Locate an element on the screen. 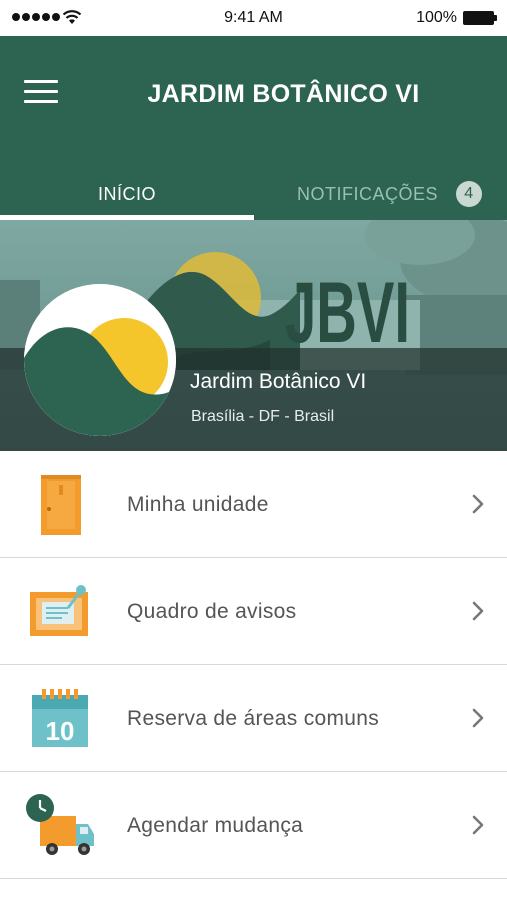 The image size is (507, 900). tab-inicio-label: INÍCIO is located at coordinates (126, 193).